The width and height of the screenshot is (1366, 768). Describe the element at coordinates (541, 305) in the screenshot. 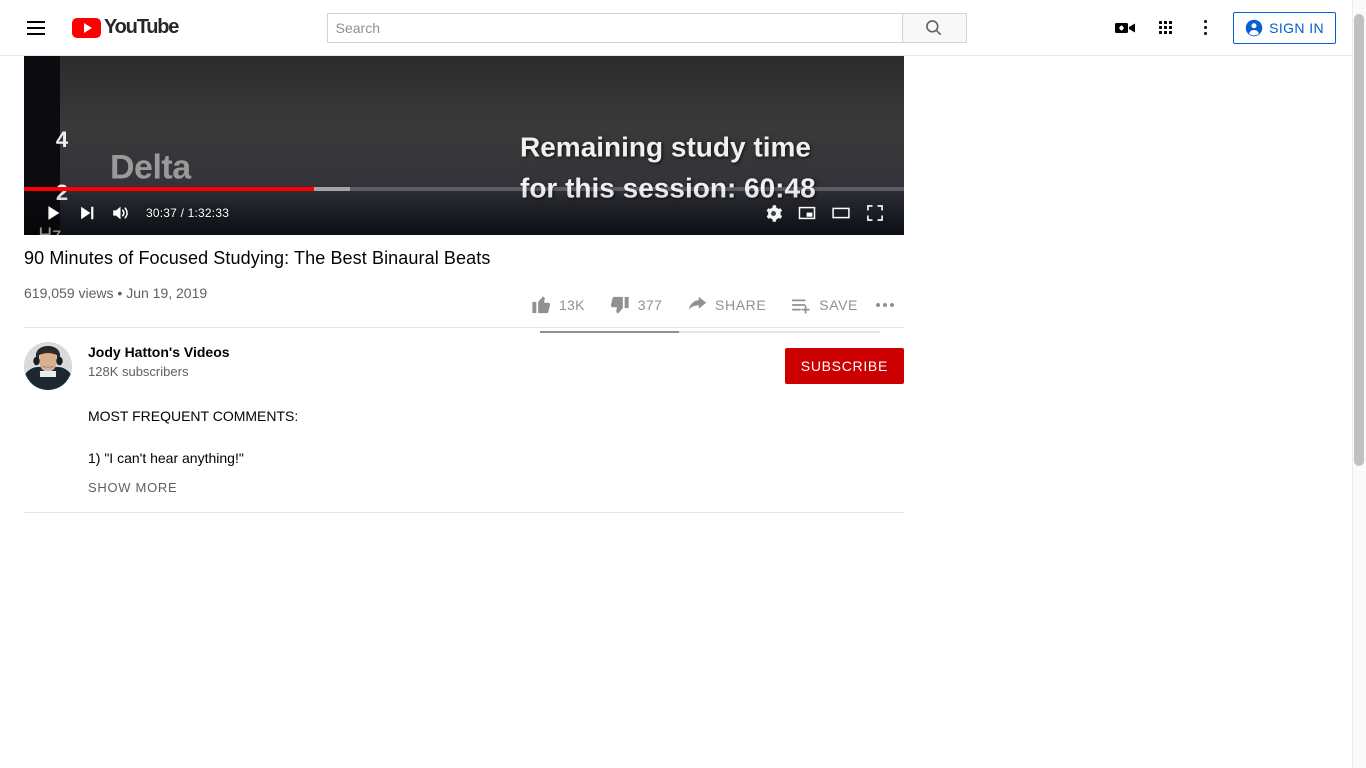

I see `thumb-up-icon` at that location.